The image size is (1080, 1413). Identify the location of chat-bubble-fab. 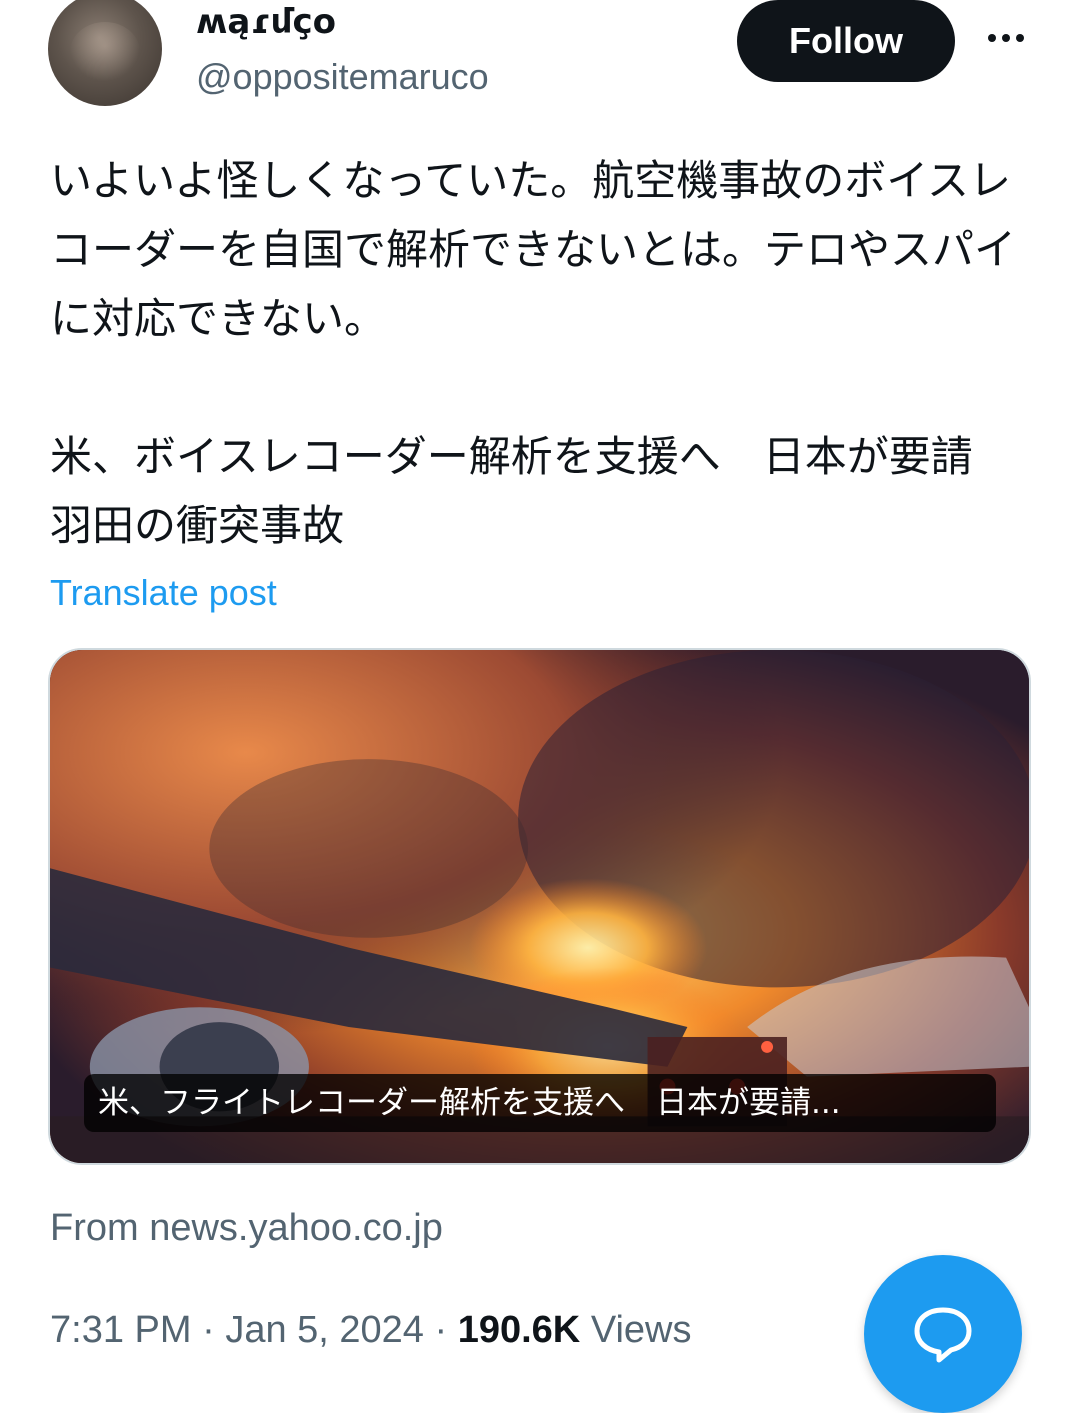
(943, 1334).